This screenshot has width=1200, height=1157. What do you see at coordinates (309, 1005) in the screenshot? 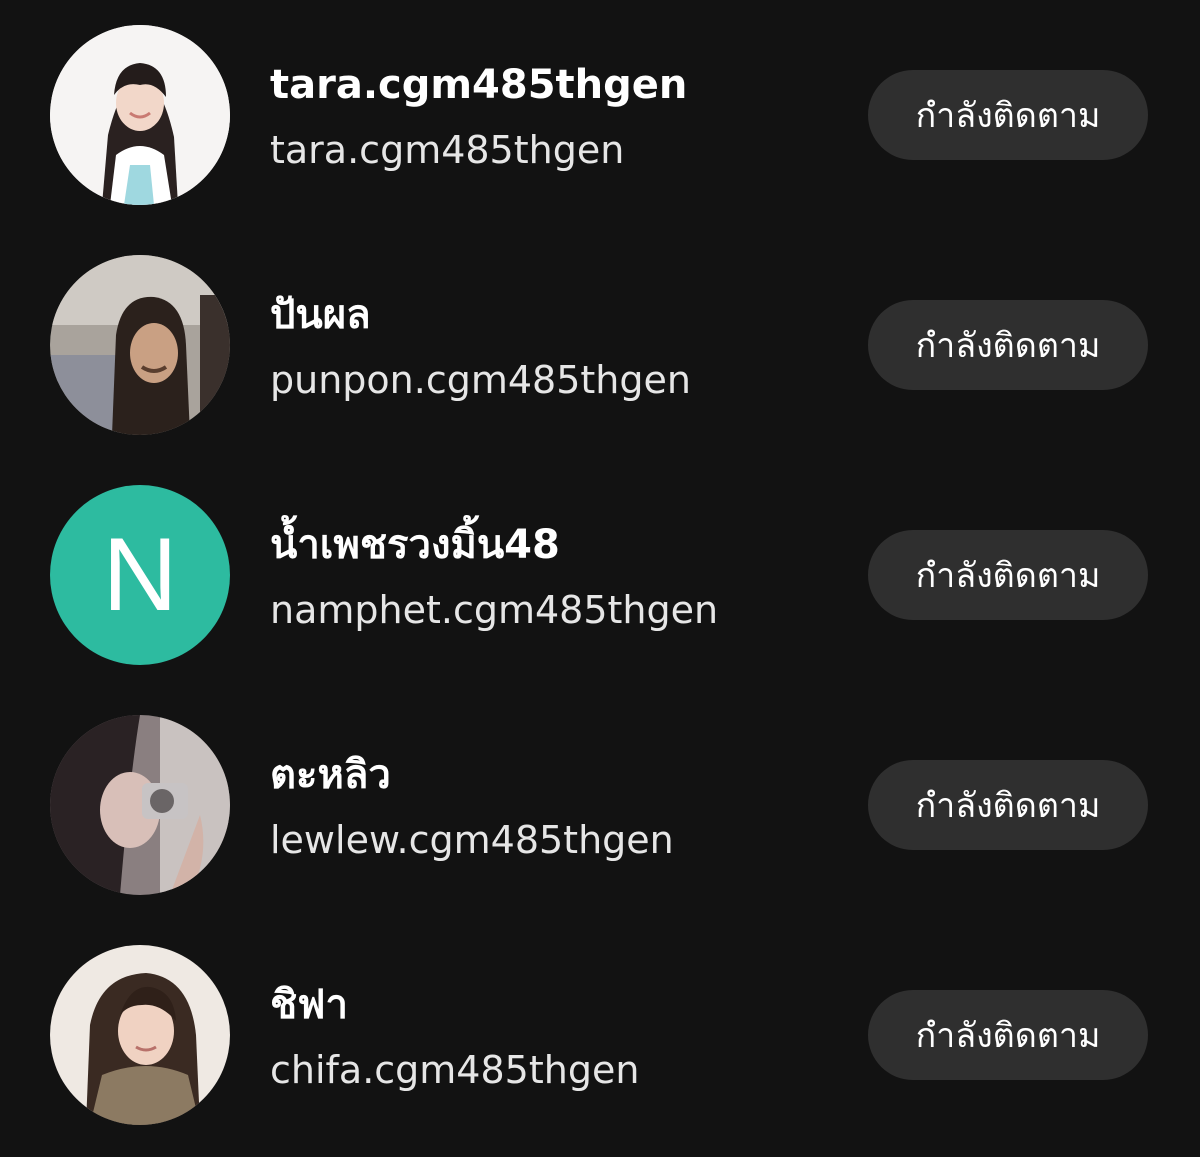
I see `display-name: ชิฟา` at bounding box center [309, 1005].